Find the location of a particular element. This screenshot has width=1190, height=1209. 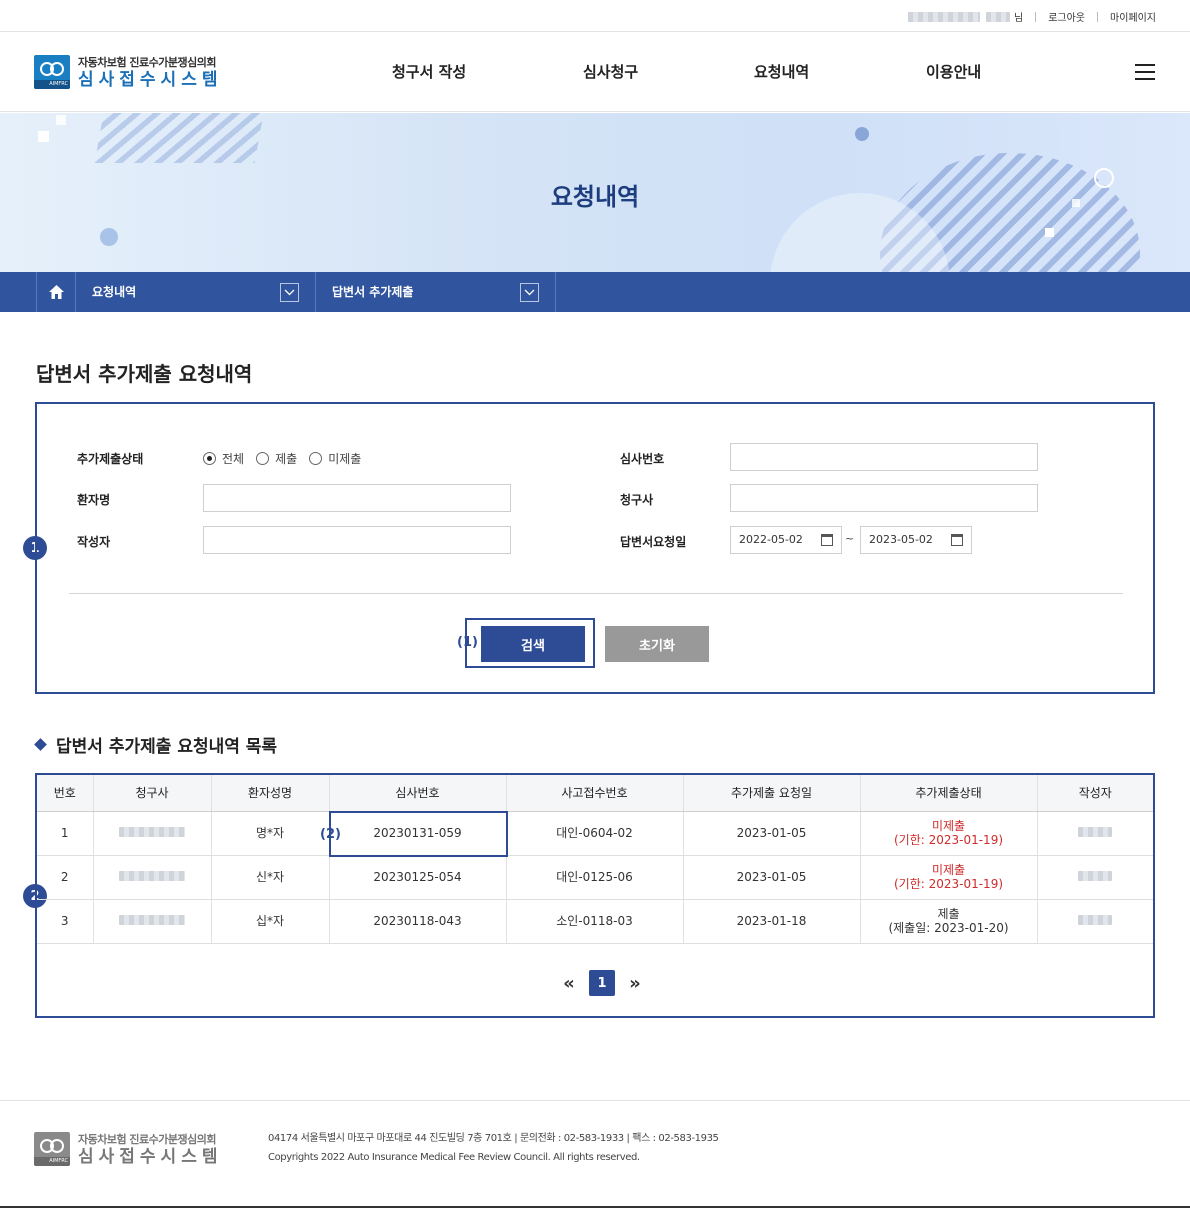

highlight-label-2: (2) is located at coordinates (330, 834).